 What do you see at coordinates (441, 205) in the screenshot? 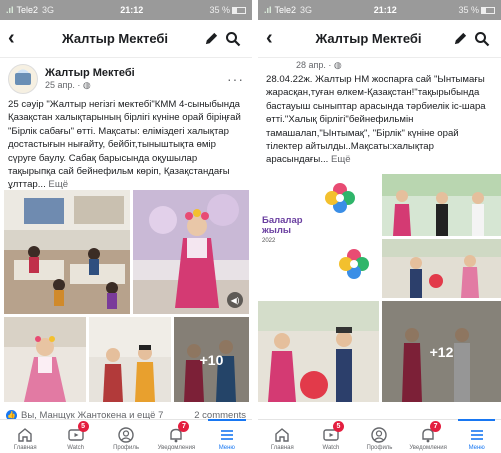
I see `photo-children-stage` at bounding box center [441, 205].